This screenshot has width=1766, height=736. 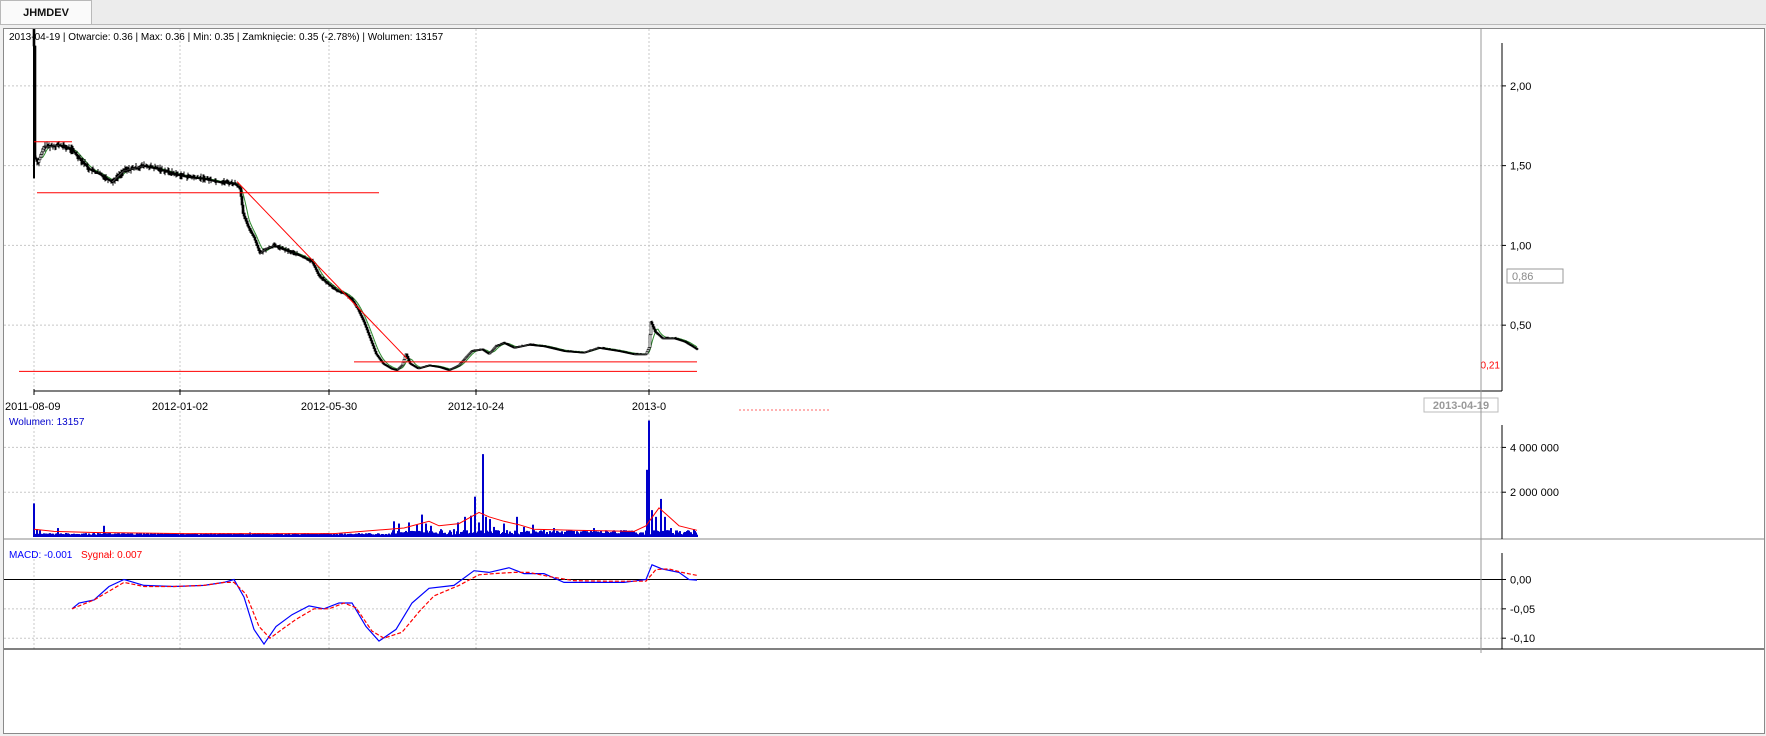 I want to click on time-axis-label: 2011-08-09, so click(x=32, y=407).